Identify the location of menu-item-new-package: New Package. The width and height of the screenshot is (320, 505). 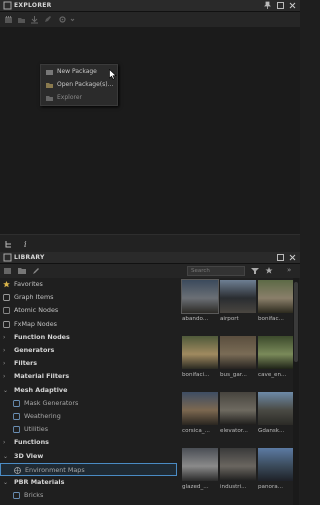
(80, 72).